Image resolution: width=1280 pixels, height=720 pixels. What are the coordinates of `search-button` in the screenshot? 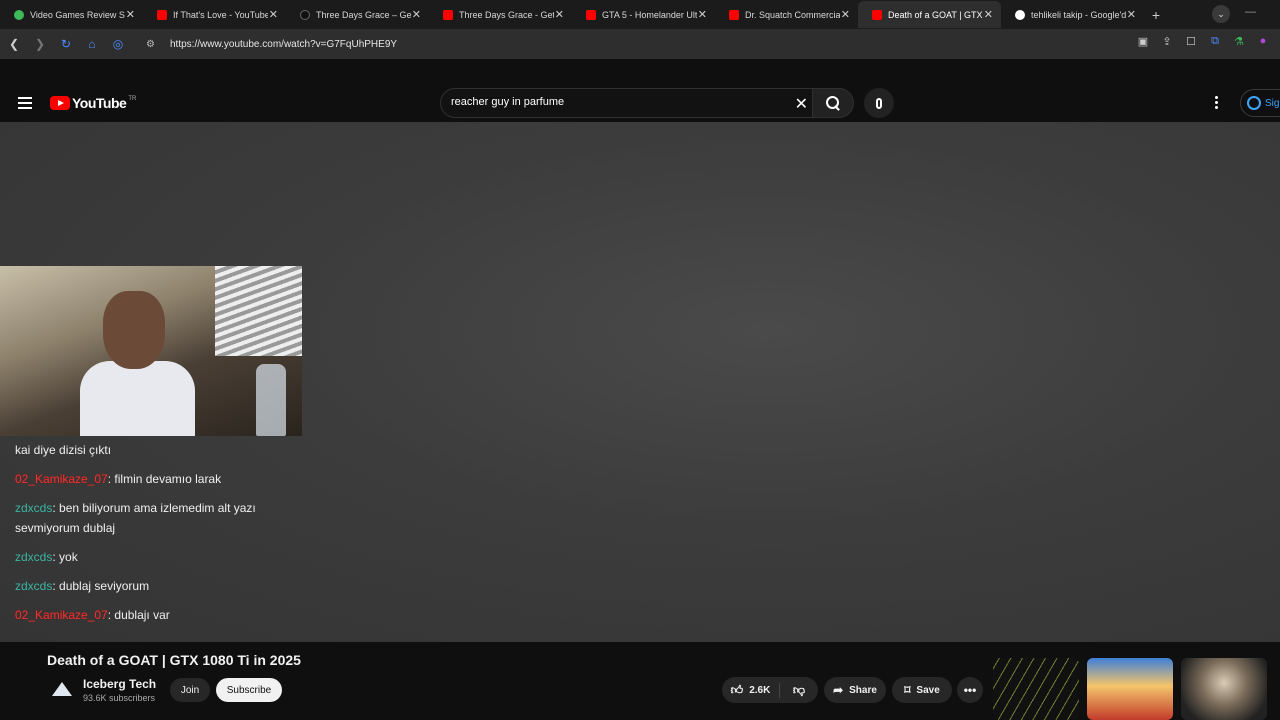 It's located at (833, 103).